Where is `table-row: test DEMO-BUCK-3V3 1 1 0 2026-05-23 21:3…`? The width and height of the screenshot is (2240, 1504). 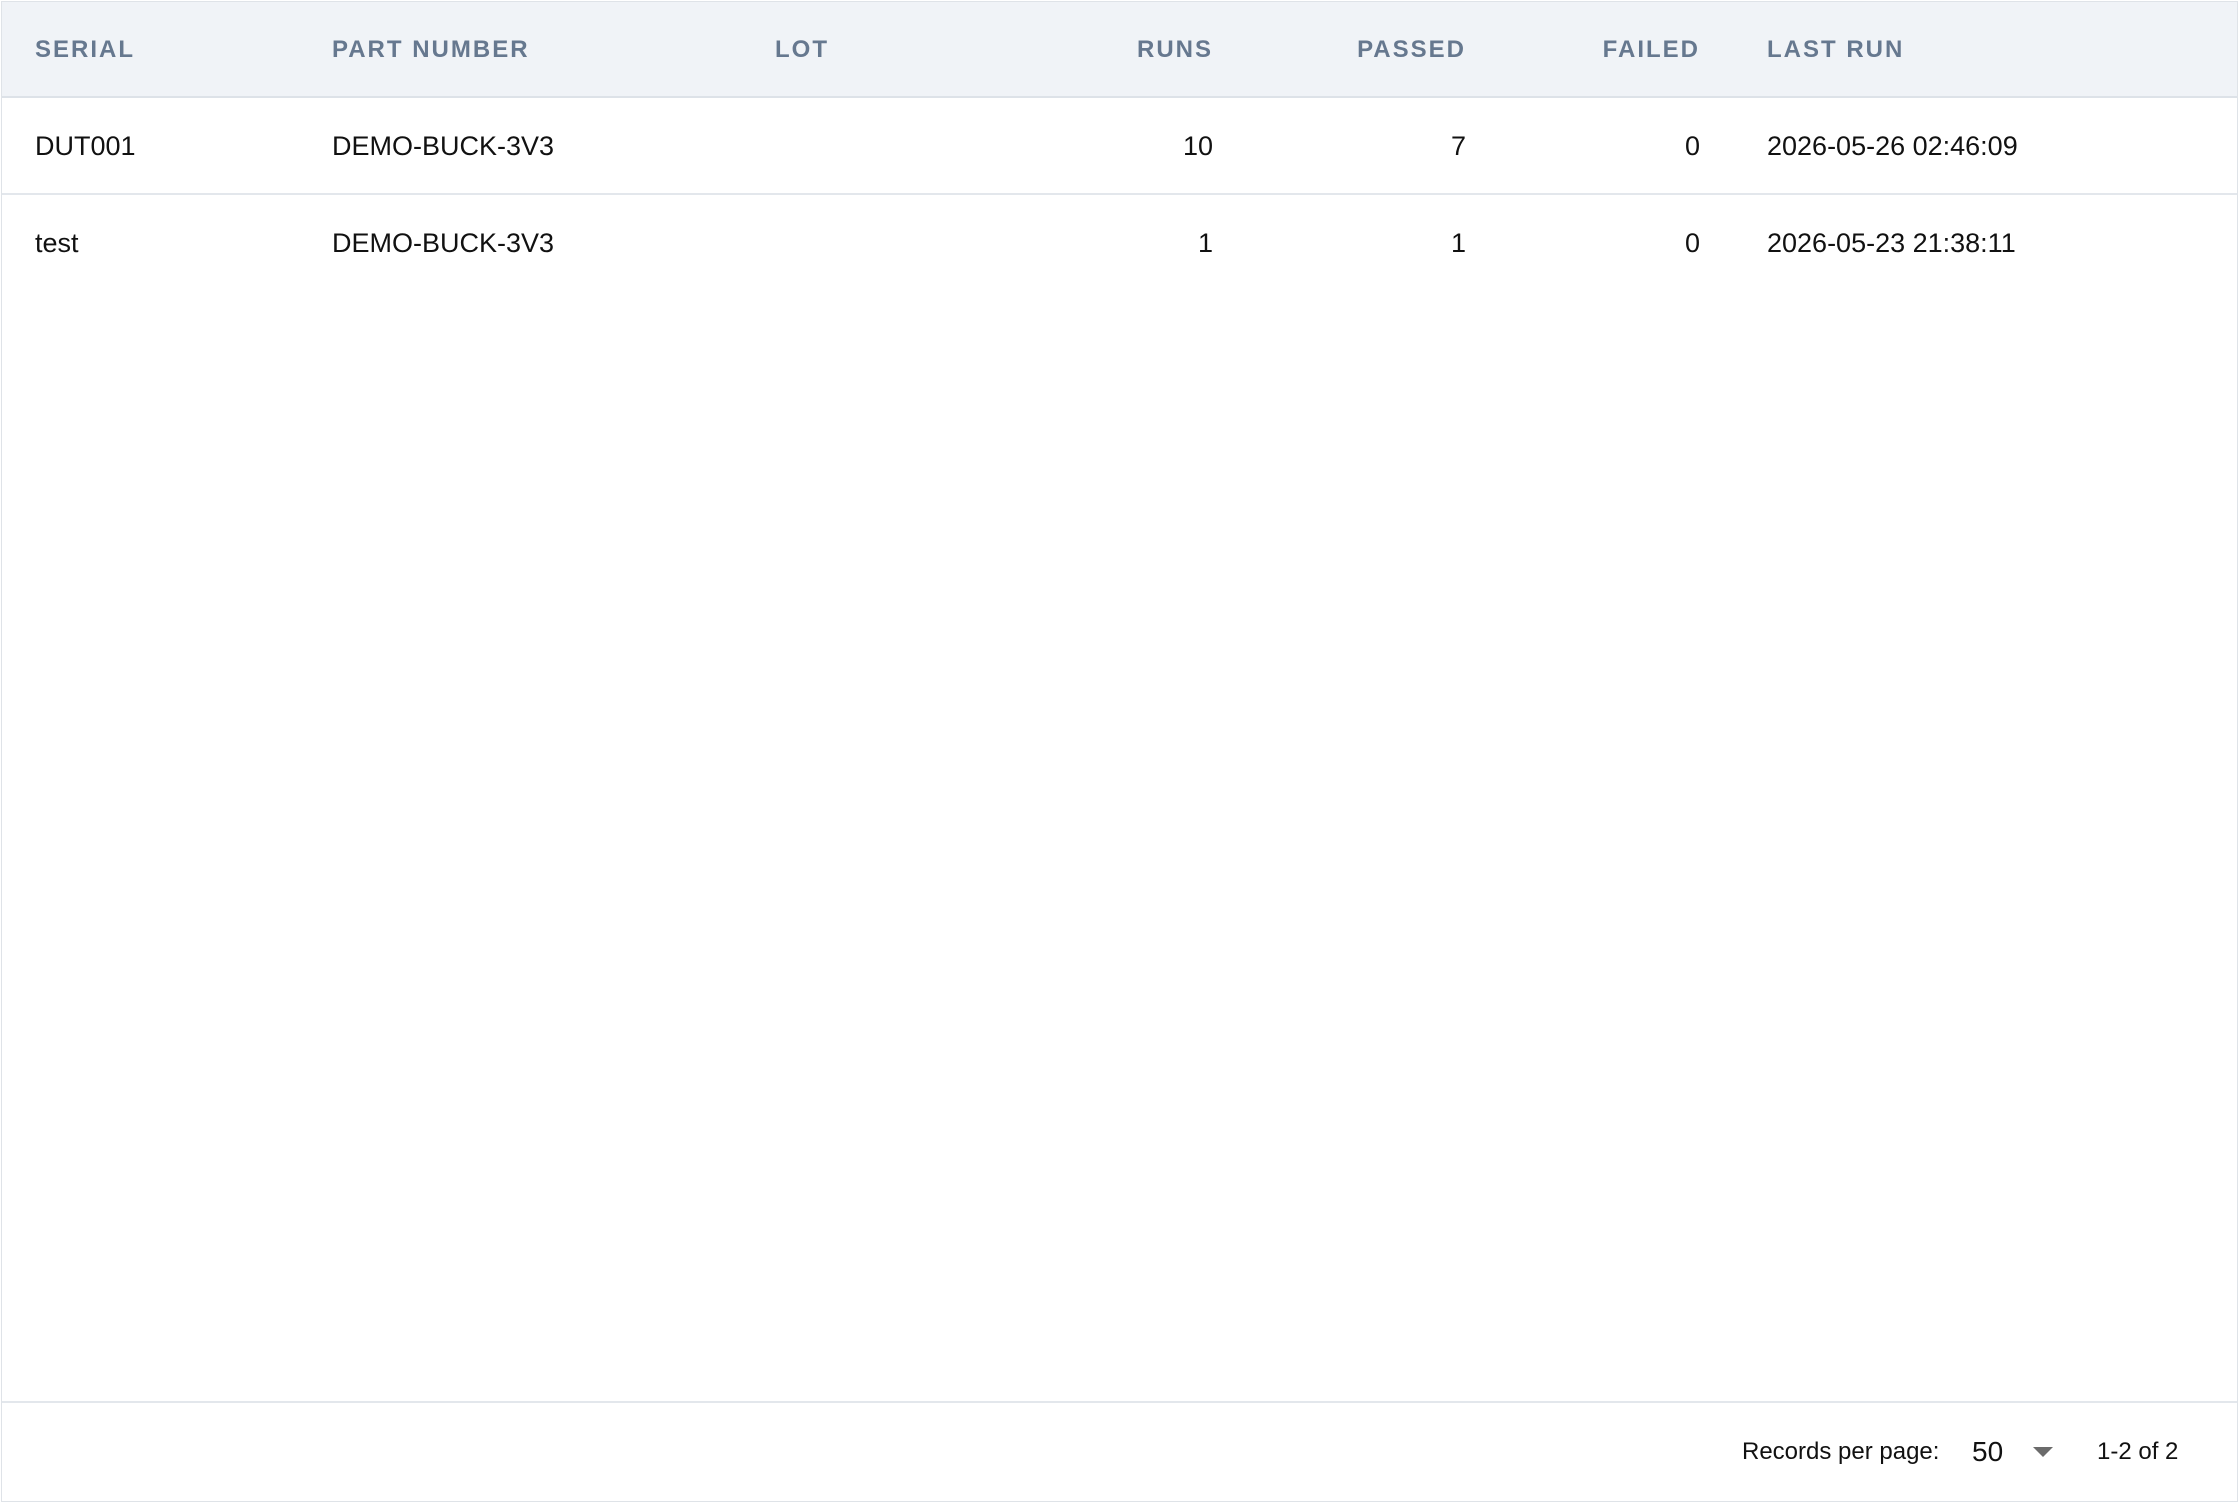
table-row: test DEMO-BUCK-3V3 1 1 0 2026-05-23 21:3… is located at coordinates (1119, 243).